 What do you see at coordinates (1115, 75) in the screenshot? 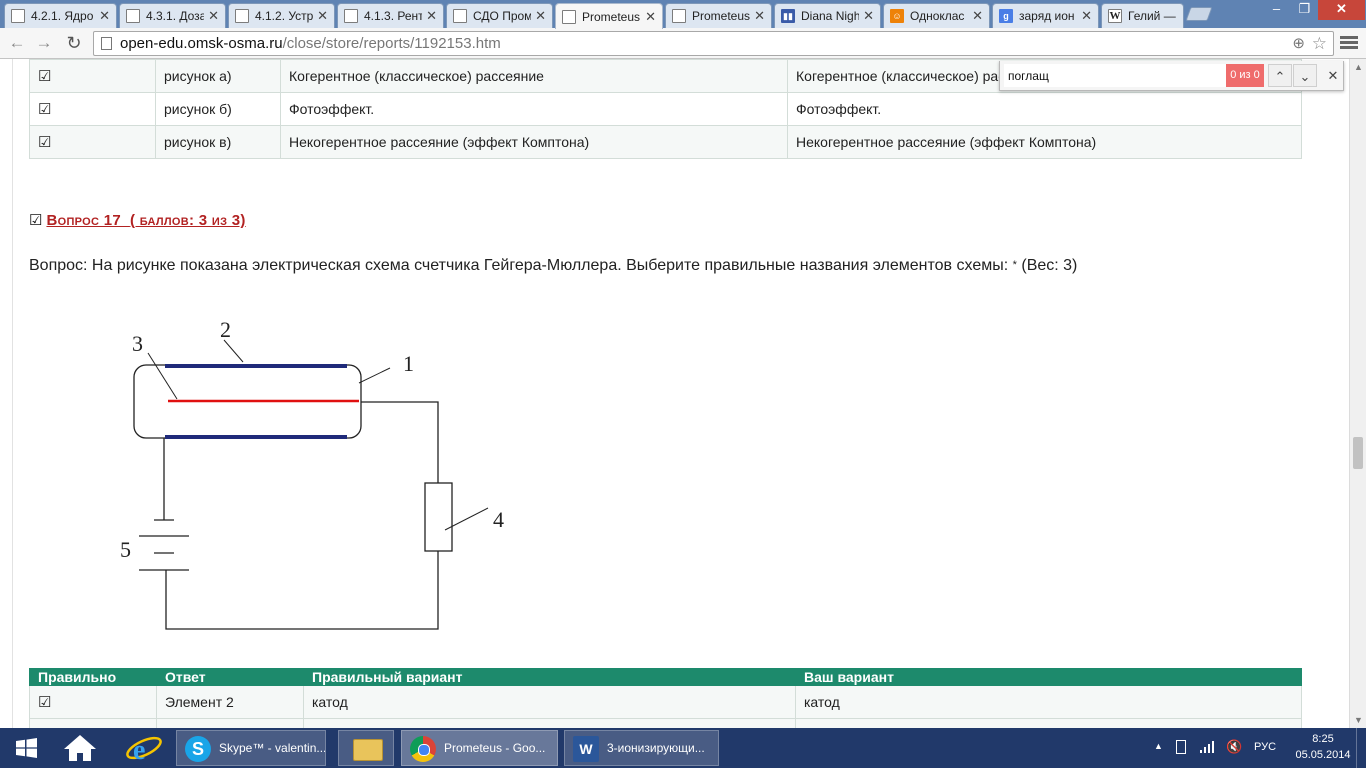
I see `find-input` at bounding box center [1115, 75].